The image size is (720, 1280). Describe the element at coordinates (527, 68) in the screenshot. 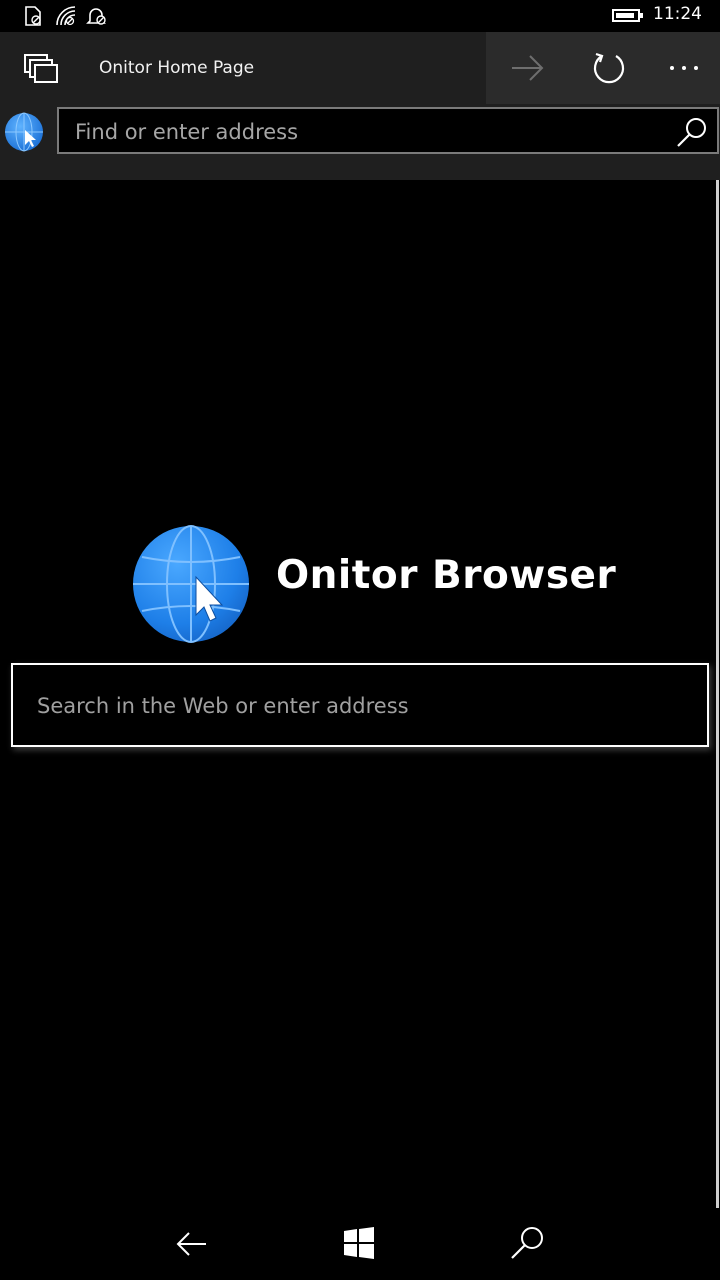

I see `forward-arrow-icon` at that location.